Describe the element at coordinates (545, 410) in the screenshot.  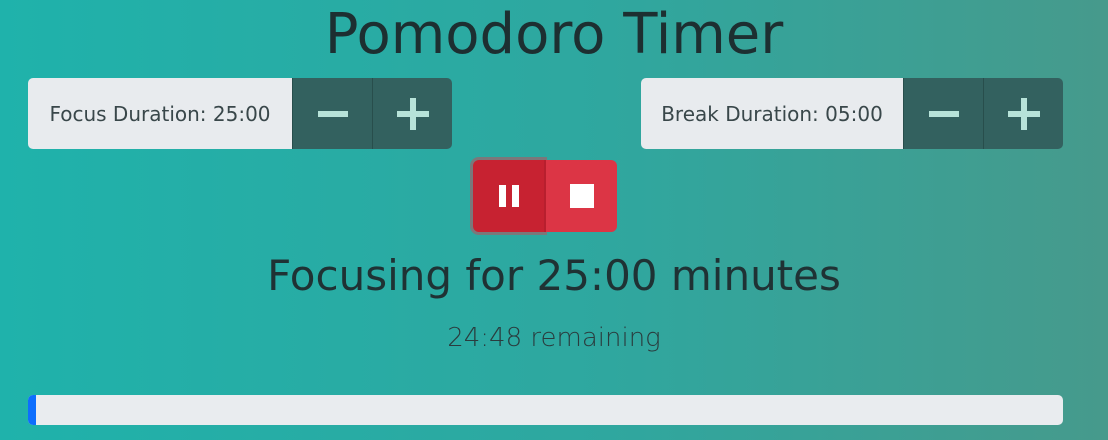
I see `progress-bar` at that location.